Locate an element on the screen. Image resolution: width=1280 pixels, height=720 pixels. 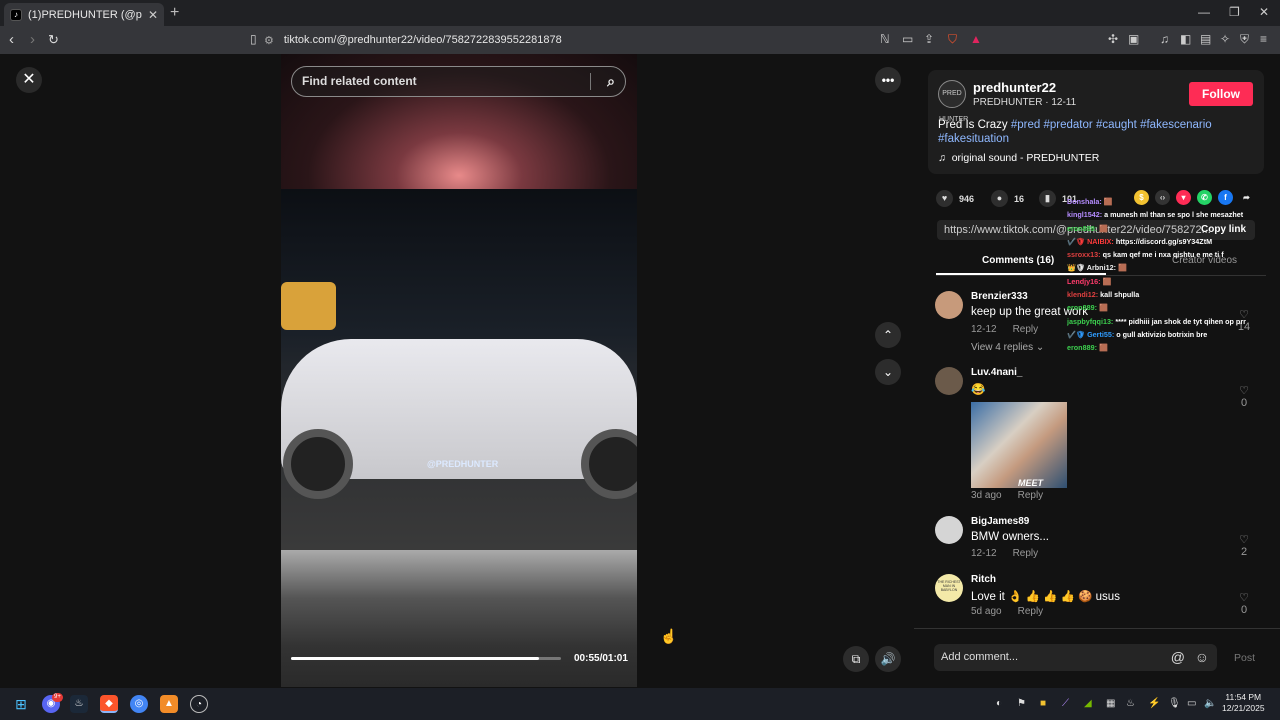
forward-button: › is located at coordinates (32, 39).